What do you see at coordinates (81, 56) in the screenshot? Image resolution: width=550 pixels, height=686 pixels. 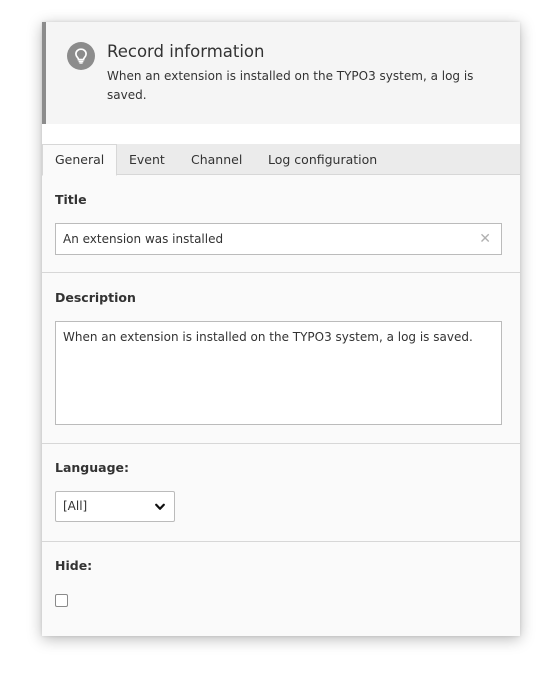 I see `lightbulb-icon` at bounding box center [81, 56].